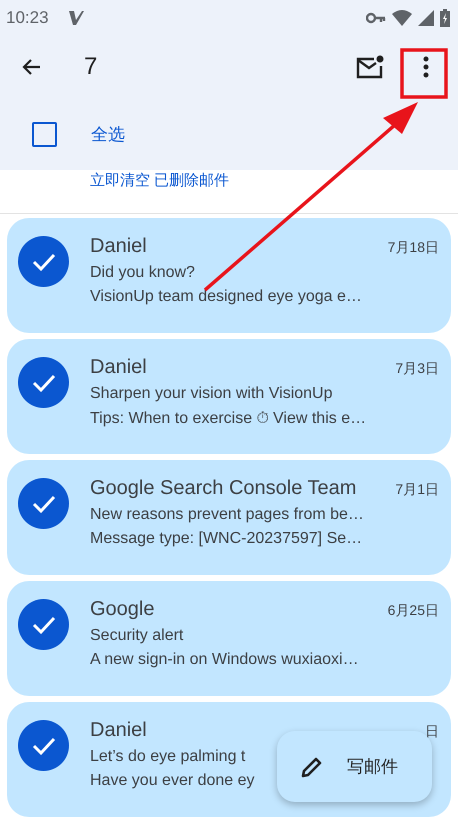  I want to click on wifi-icon, so click(402, 18).